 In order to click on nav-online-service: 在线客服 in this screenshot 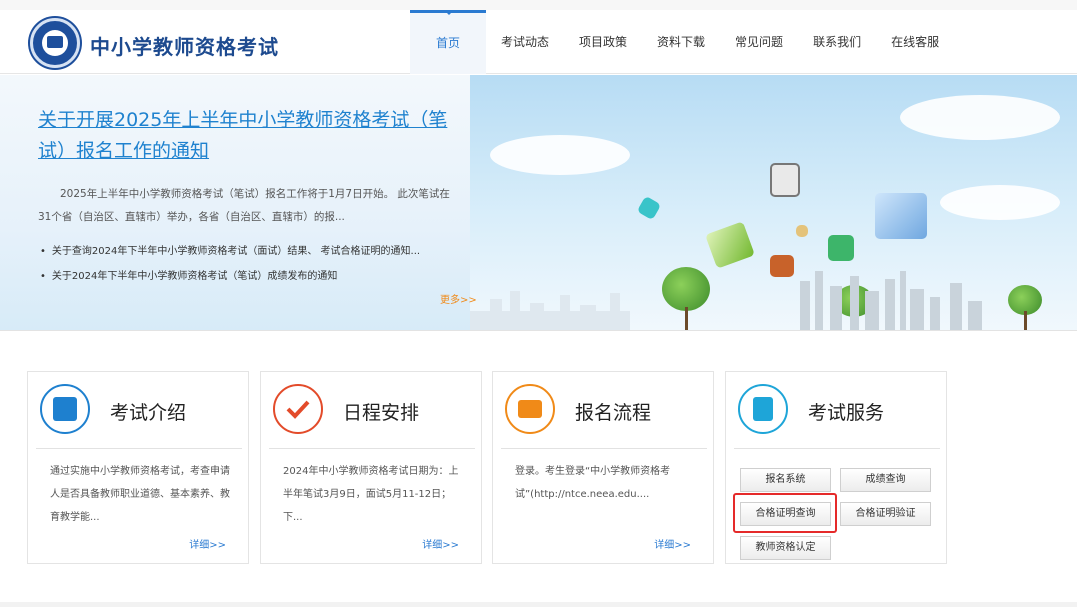, I will do `click(915, 42)`.